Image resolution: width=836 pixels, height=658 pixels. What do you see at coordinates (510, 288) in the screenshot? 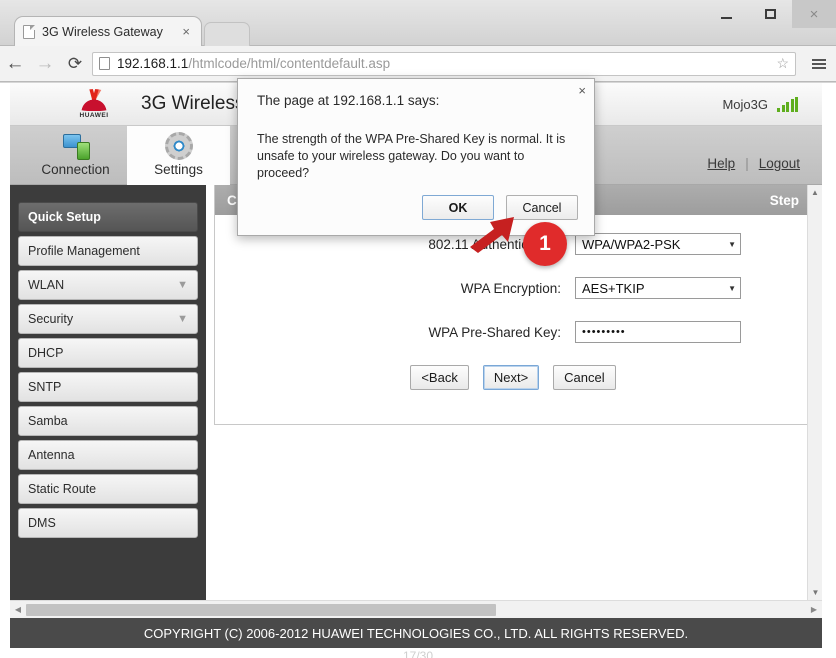
I see `encryption-label: WPA Encryption:` at bounding box center [510, 288].